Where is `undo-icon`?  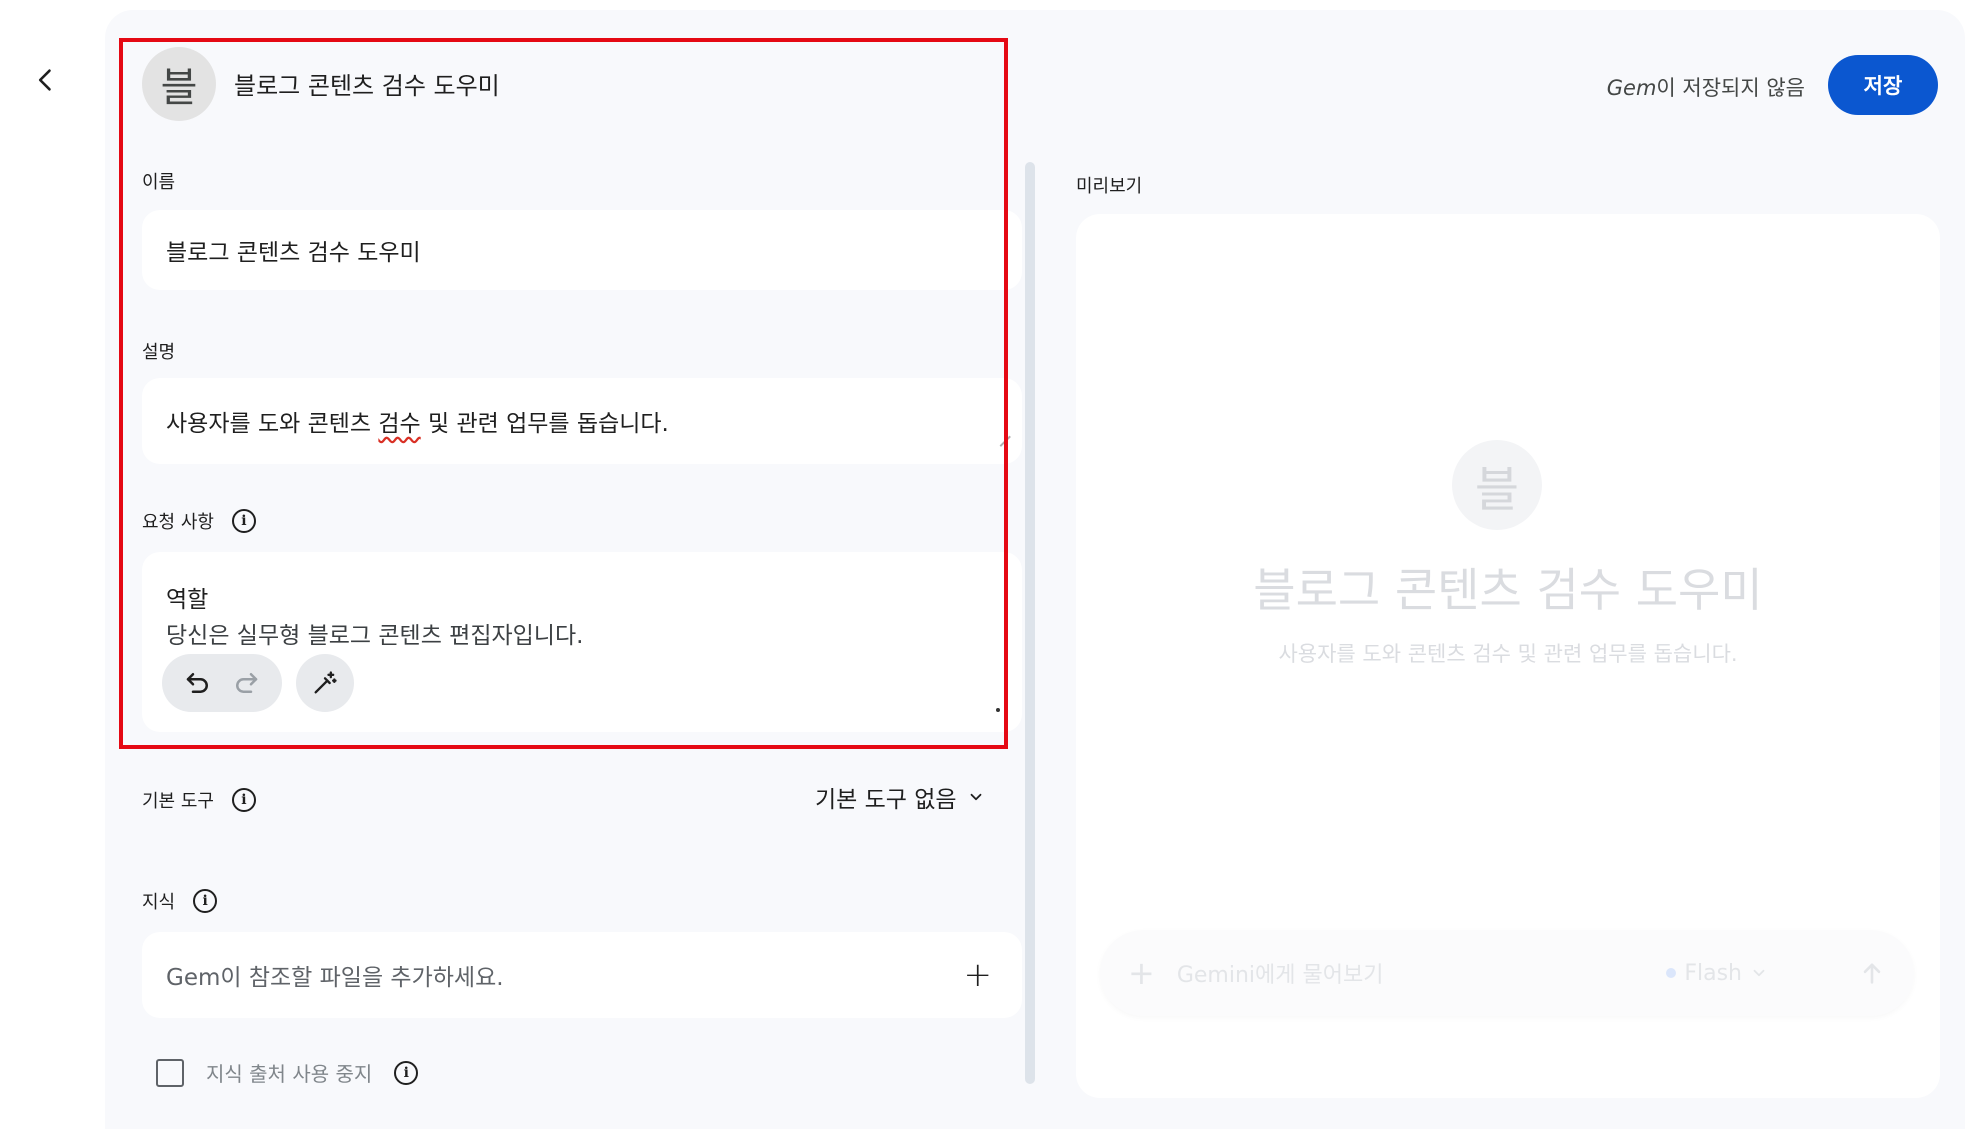 undo-icon is located at coordinates (198, 683).